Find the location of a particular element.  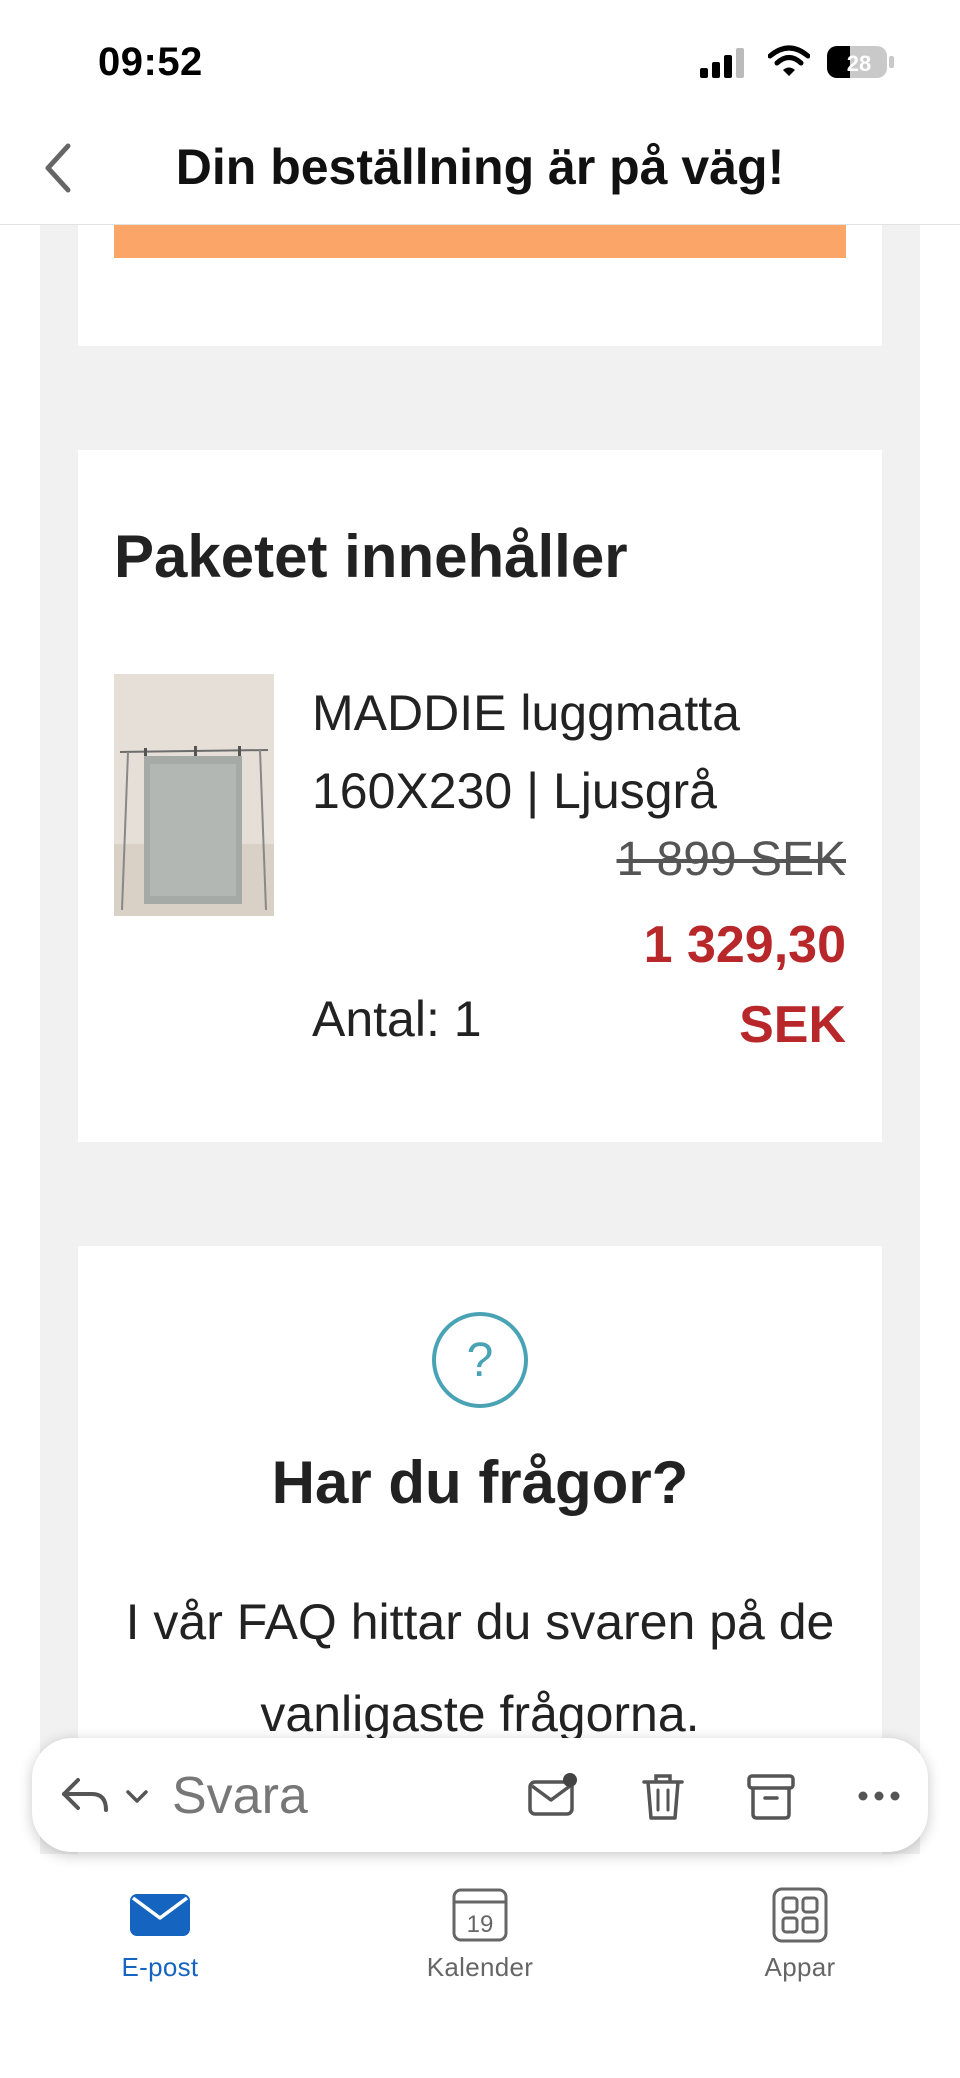

question-icon: ? is located at coordinates (480, 1360).